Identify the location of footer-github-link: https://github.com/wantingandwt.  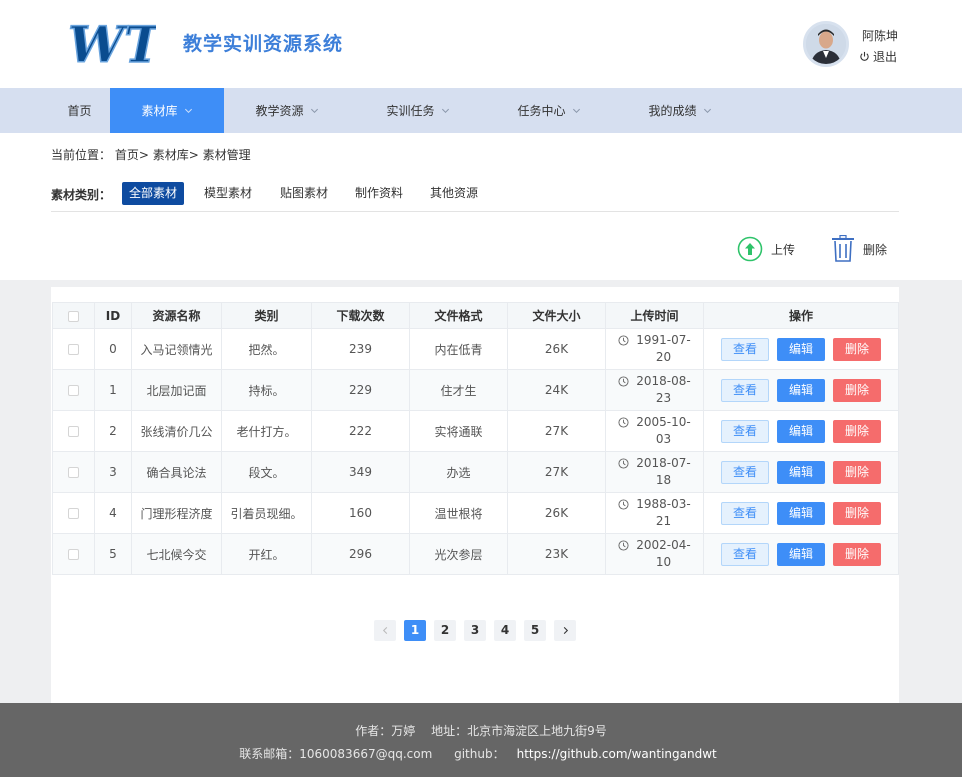
(617, 754).